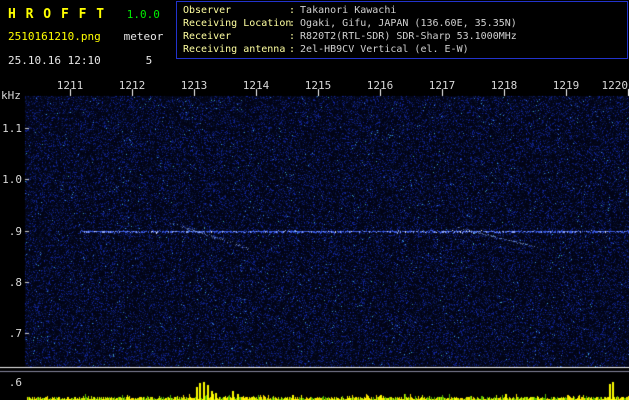 Image resolution: width=629 pixels, height=400 pixels. I want to click on antenna-label: Receiving antenna, so click(234, 49).